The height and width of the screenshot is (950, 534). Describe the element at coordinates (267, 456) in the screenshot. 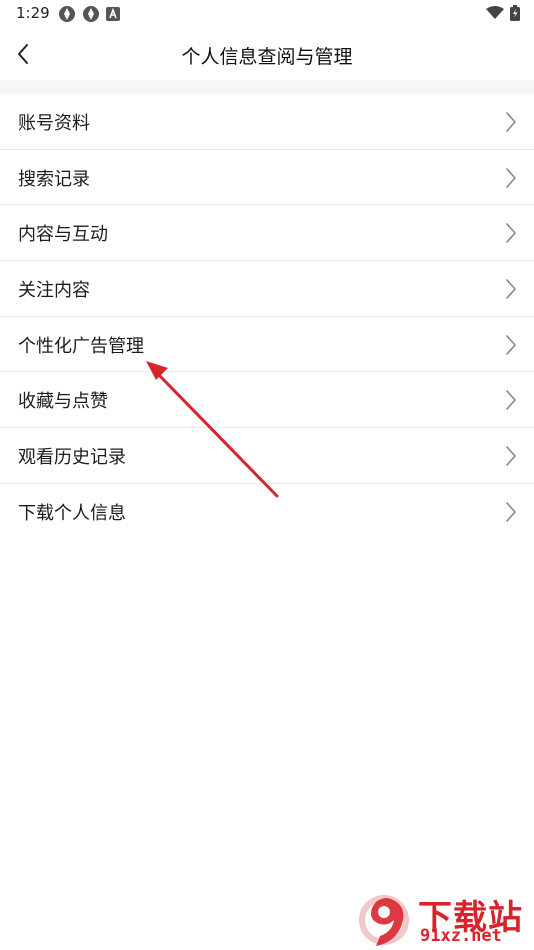

I see `menu-item-watch-history: 观看历史记录` at that location.